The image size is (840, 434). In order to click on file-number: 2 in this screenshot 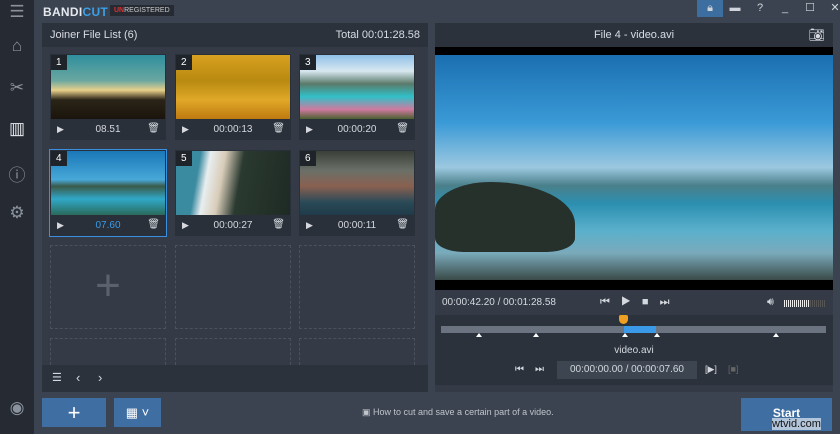, I will do `click(184, 62)`.